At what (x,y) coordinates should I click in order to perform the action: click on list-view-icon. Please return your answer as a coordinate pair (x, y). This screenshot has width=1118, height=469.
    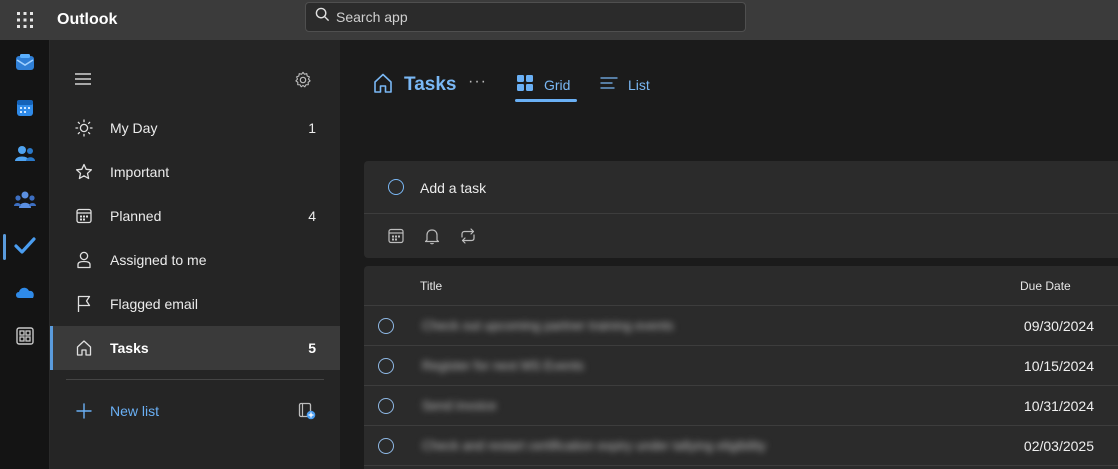
    Looking at the image, I should click on (609, 85).